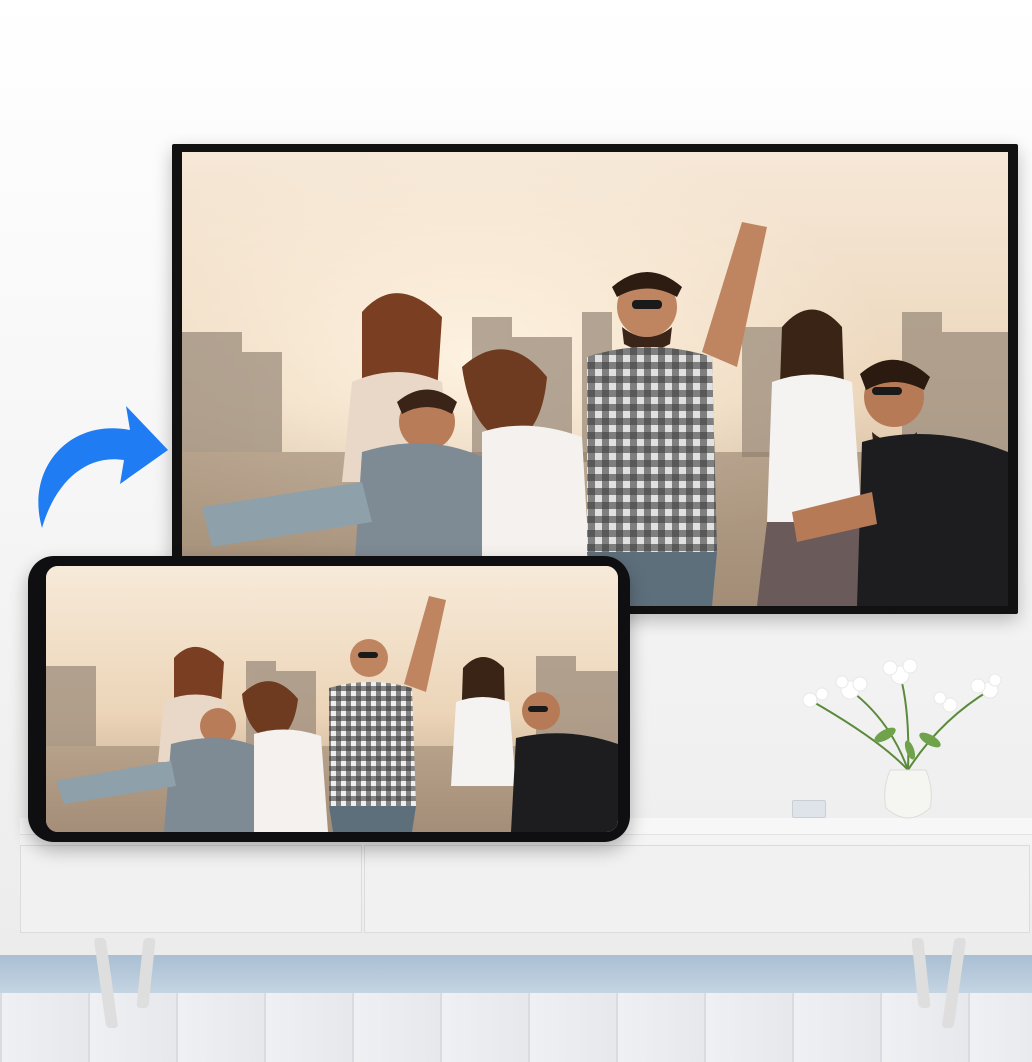  What do you see at coordinates (516, 974) in the screenshot?
I see `baseboard` at bounding box center [516, 974].